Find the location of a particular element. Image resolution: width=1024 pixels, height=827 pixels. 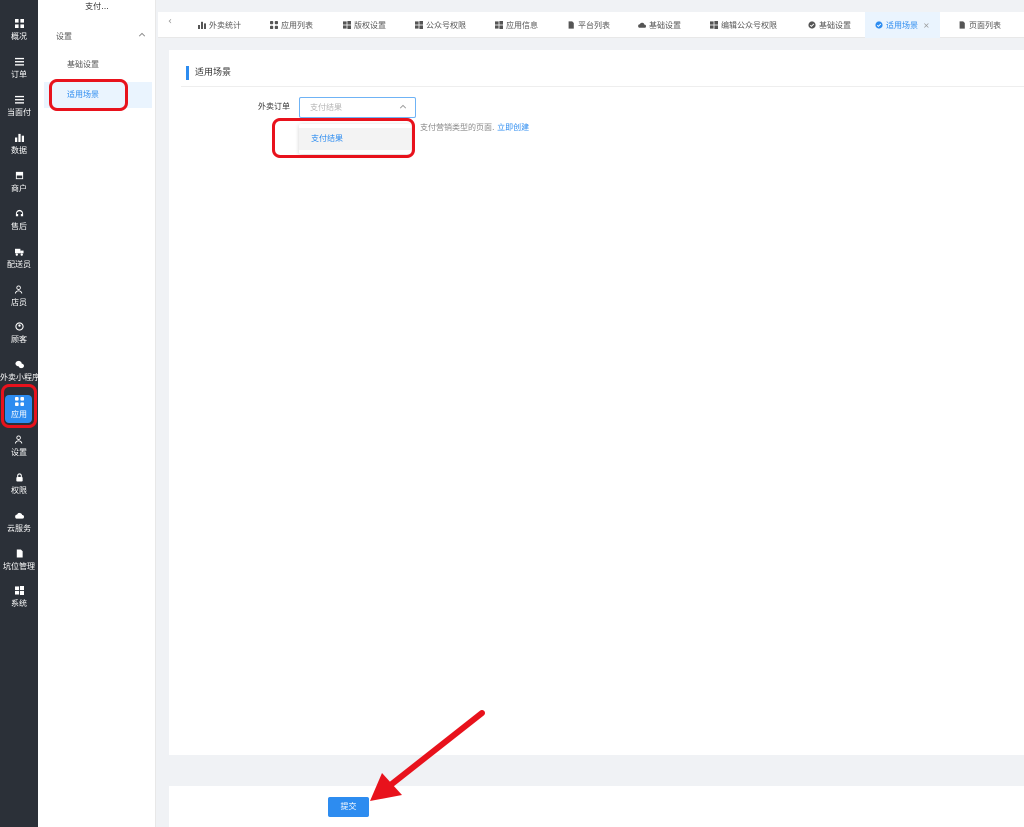

nav-label: 外卖小程序 is located at coordinates (19, 377).